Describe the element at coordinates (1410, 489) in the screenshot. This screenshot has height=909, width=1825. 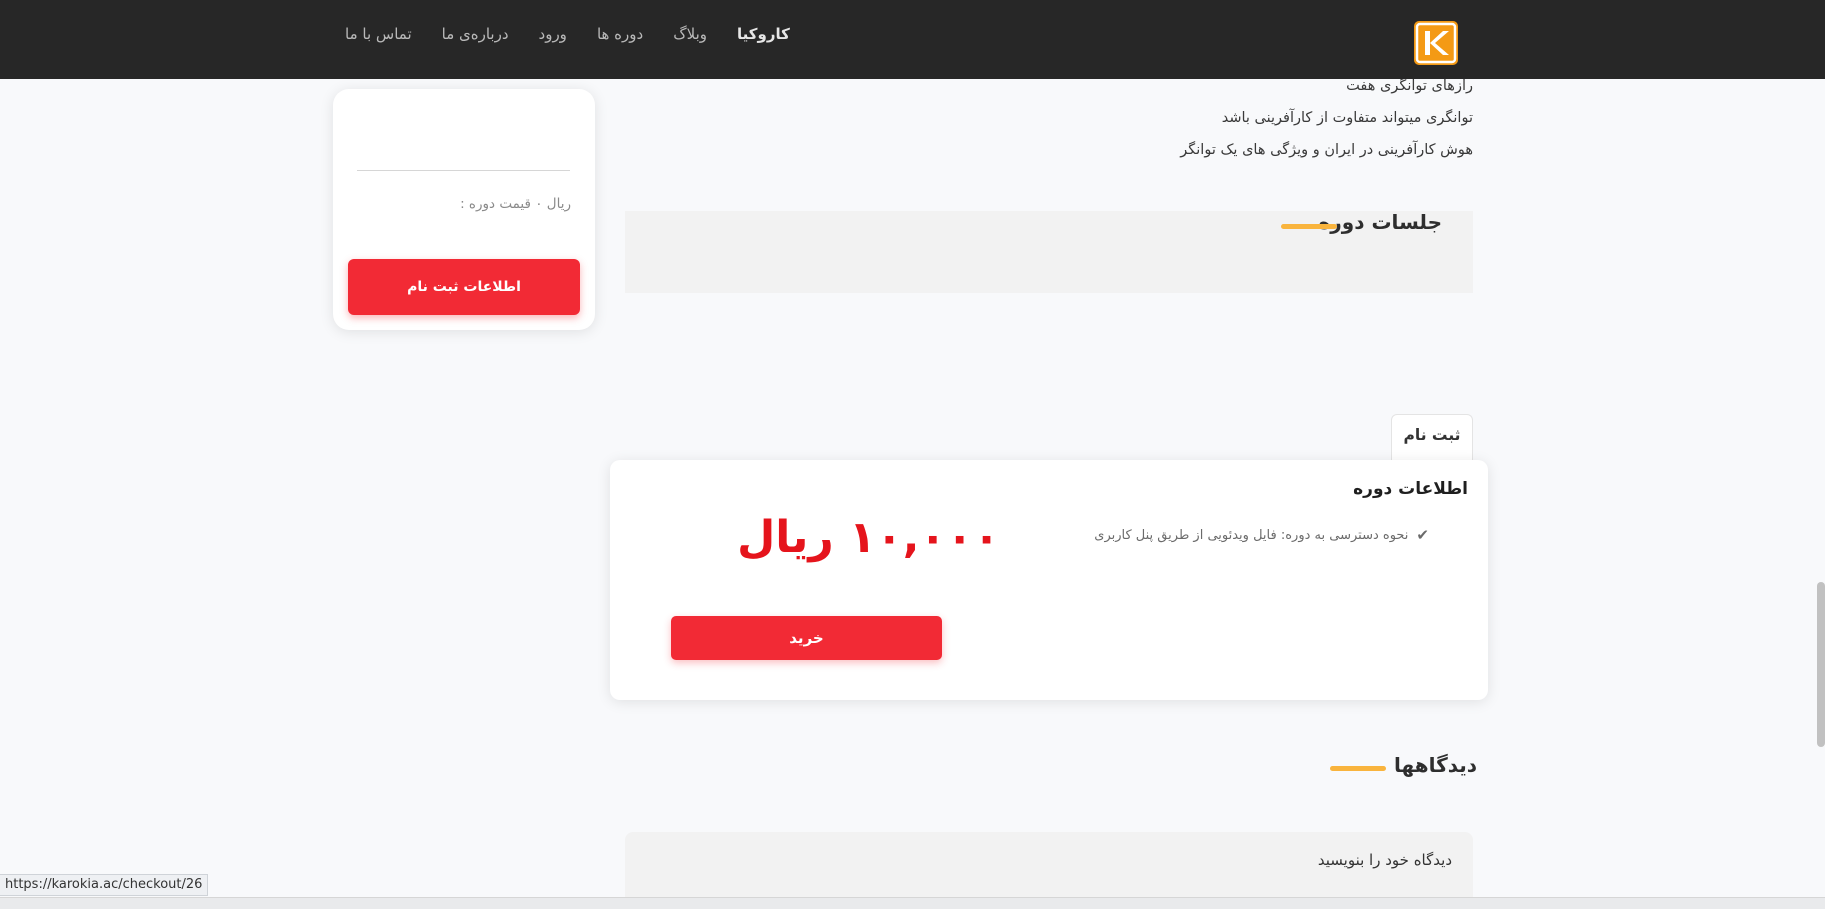
I see `course-info-title: اطلاعات دوره` at that location.